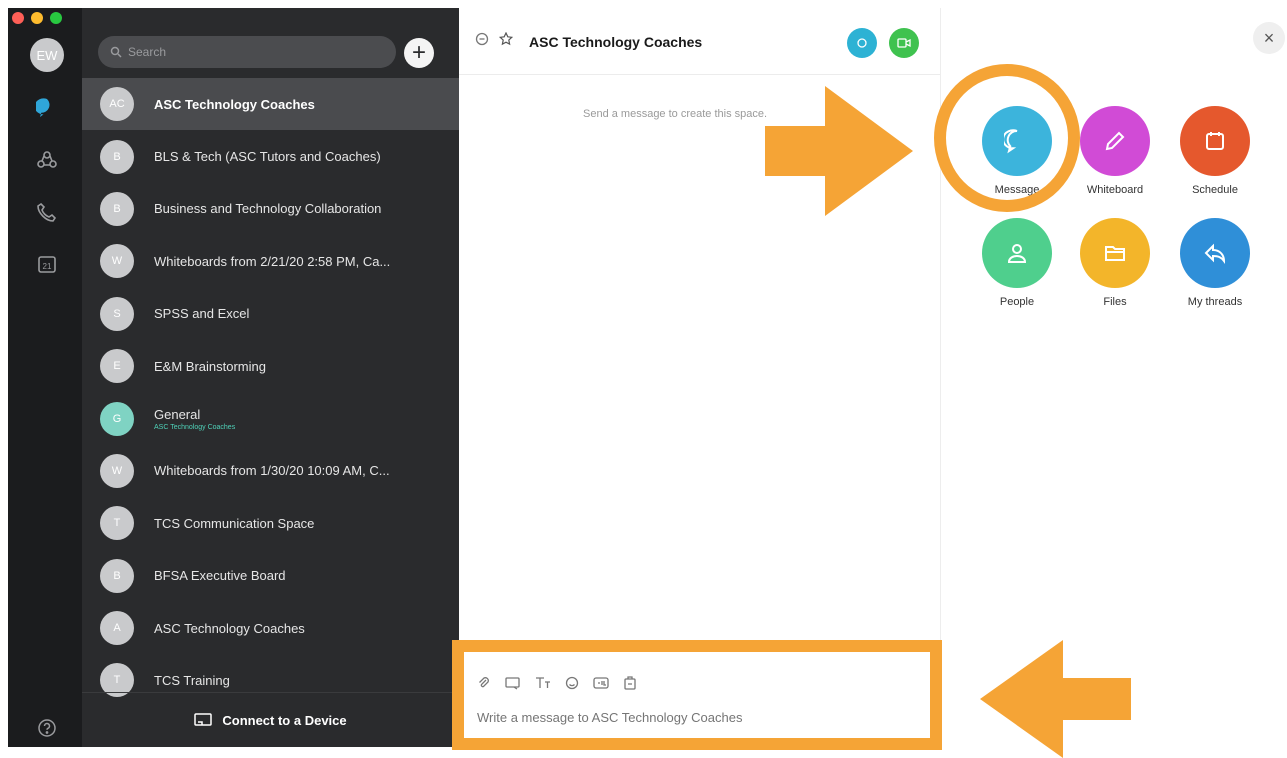 The image size is (1287, 758). What do you see at coordinates (117, 313) in the screenshot?
I see `space-avatar: S` at bounding box center [117, 313].